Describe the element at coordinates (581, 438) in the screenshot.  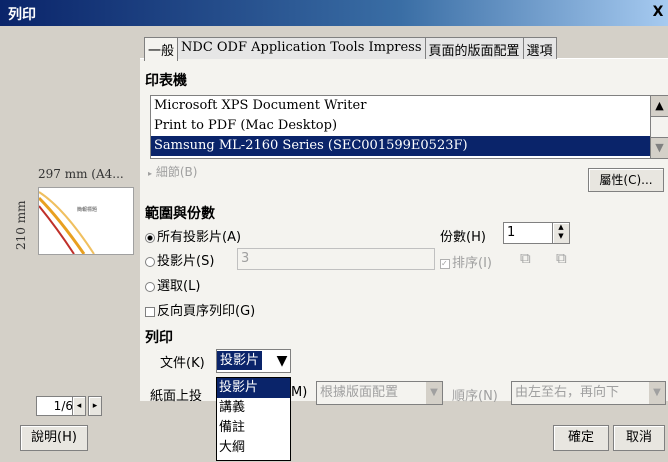
I see `ok-button: 確定` at that location.